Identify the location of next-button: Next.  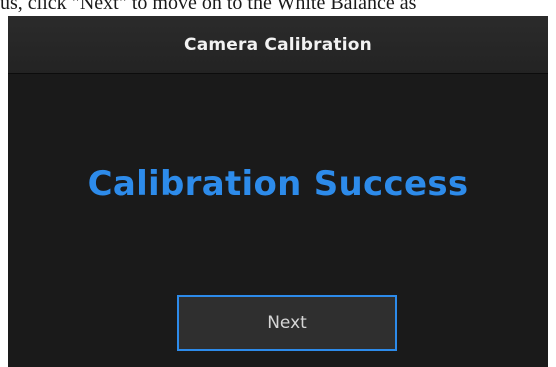
(287, 323).